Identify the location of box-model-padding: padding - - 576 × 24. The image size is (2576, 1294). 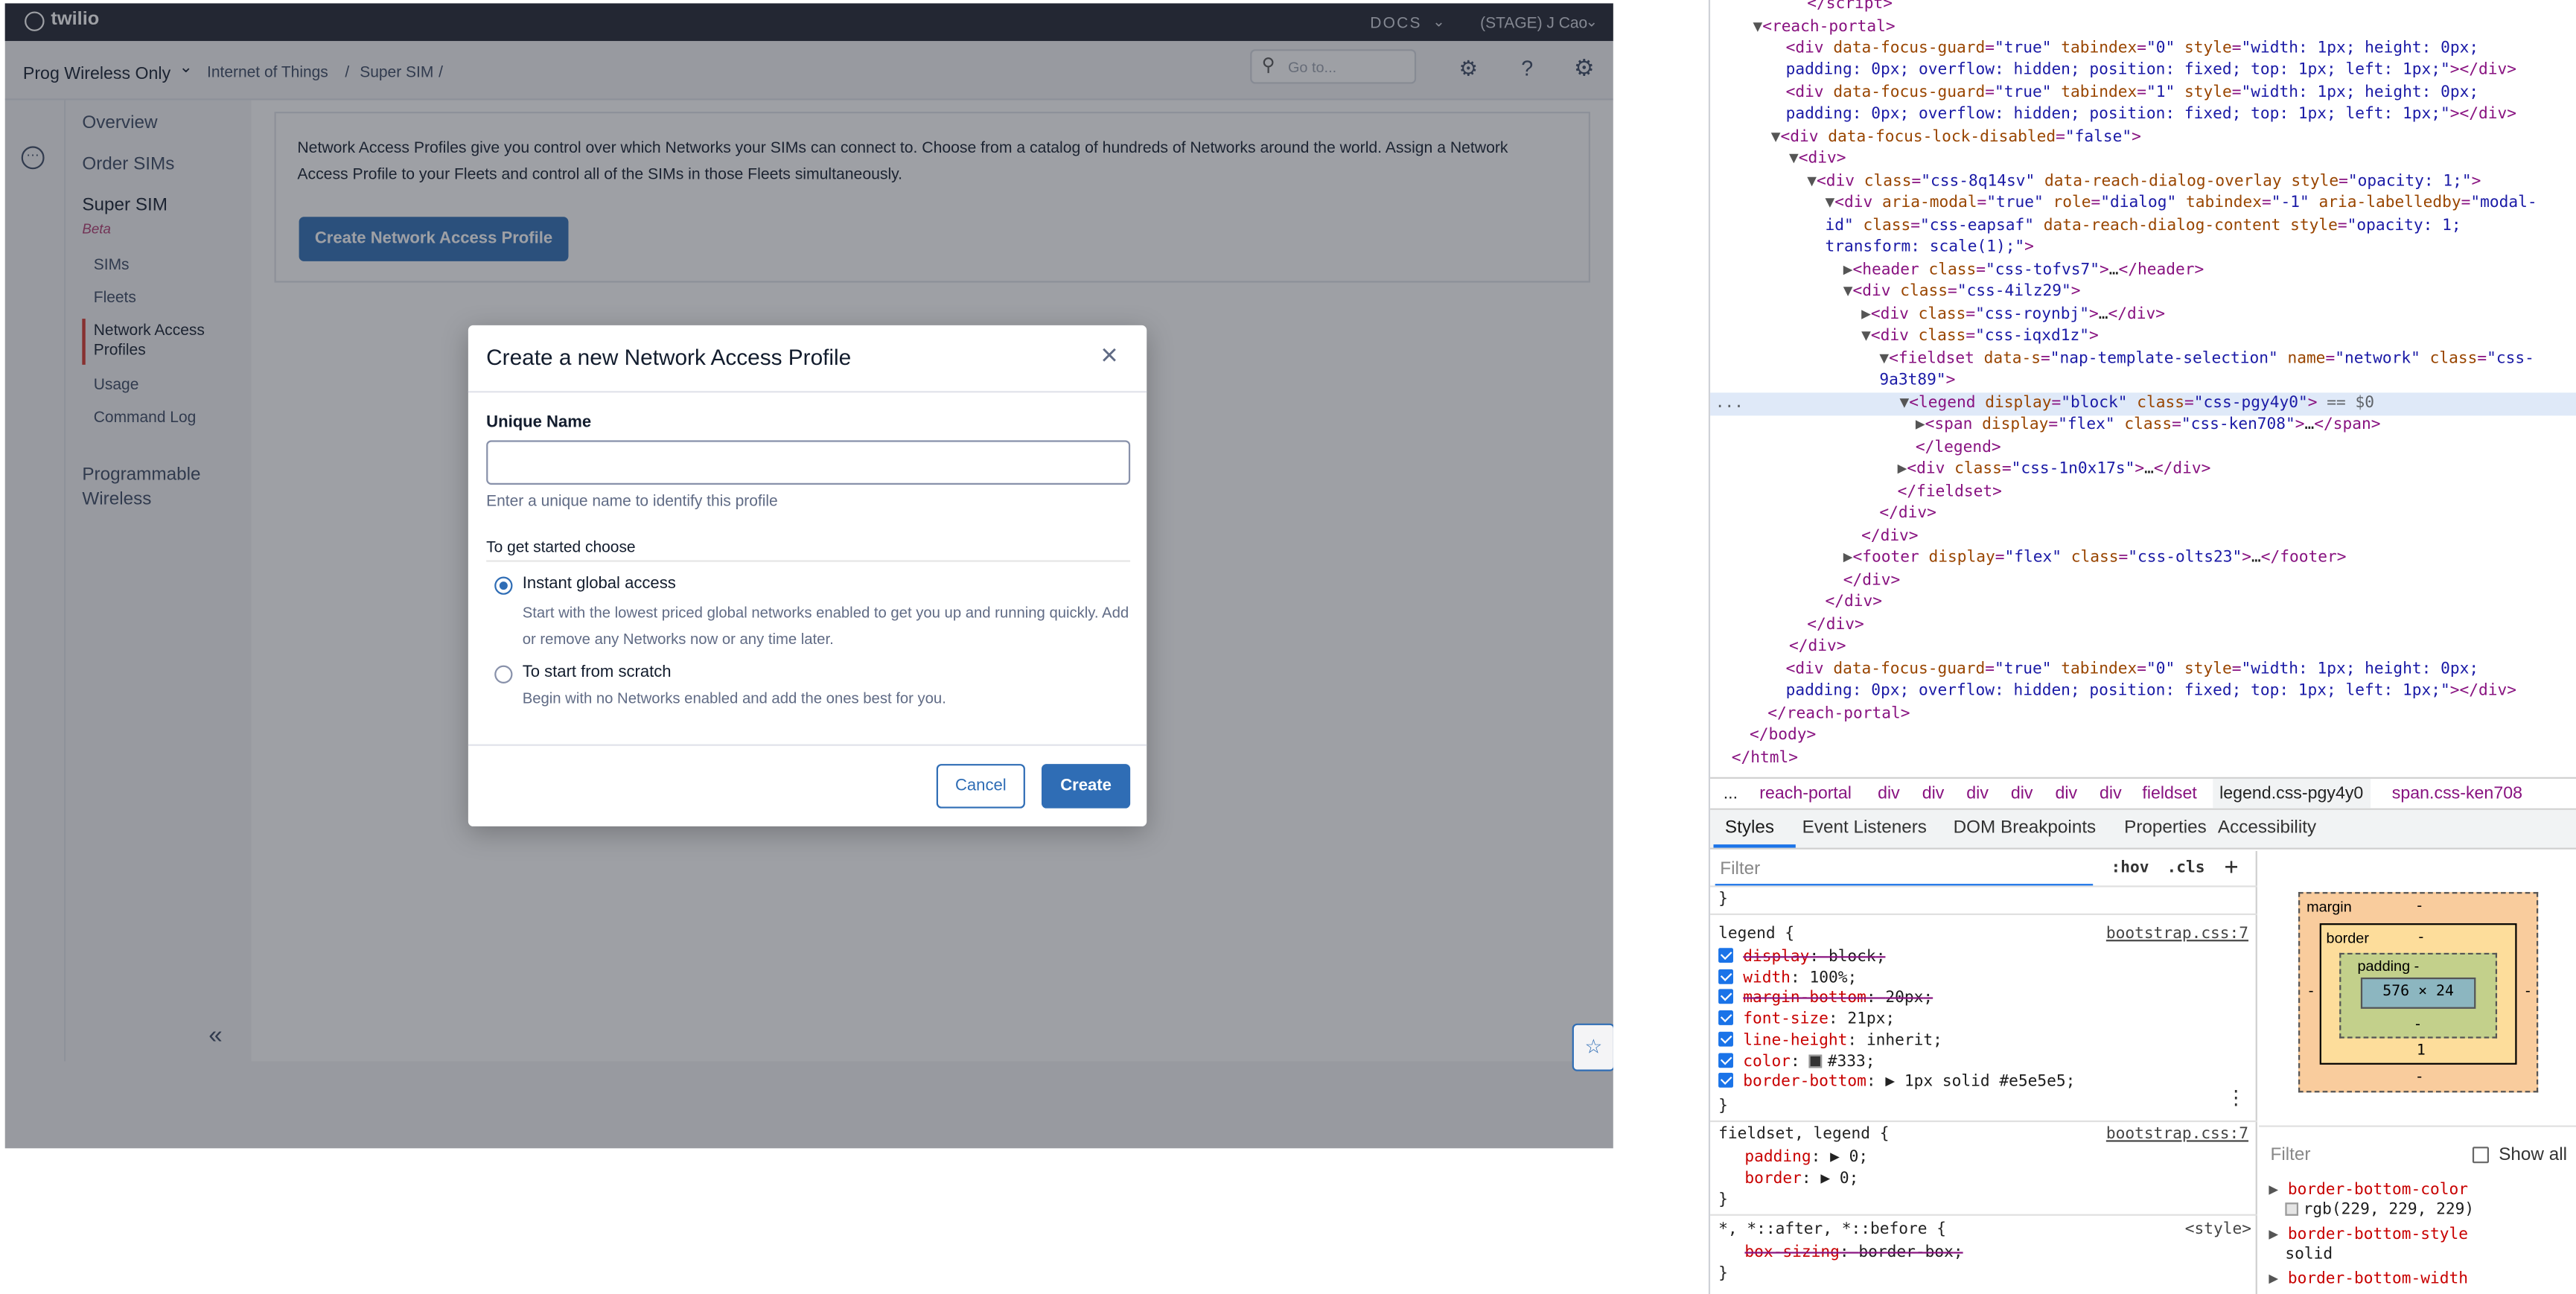
(2418, 995).